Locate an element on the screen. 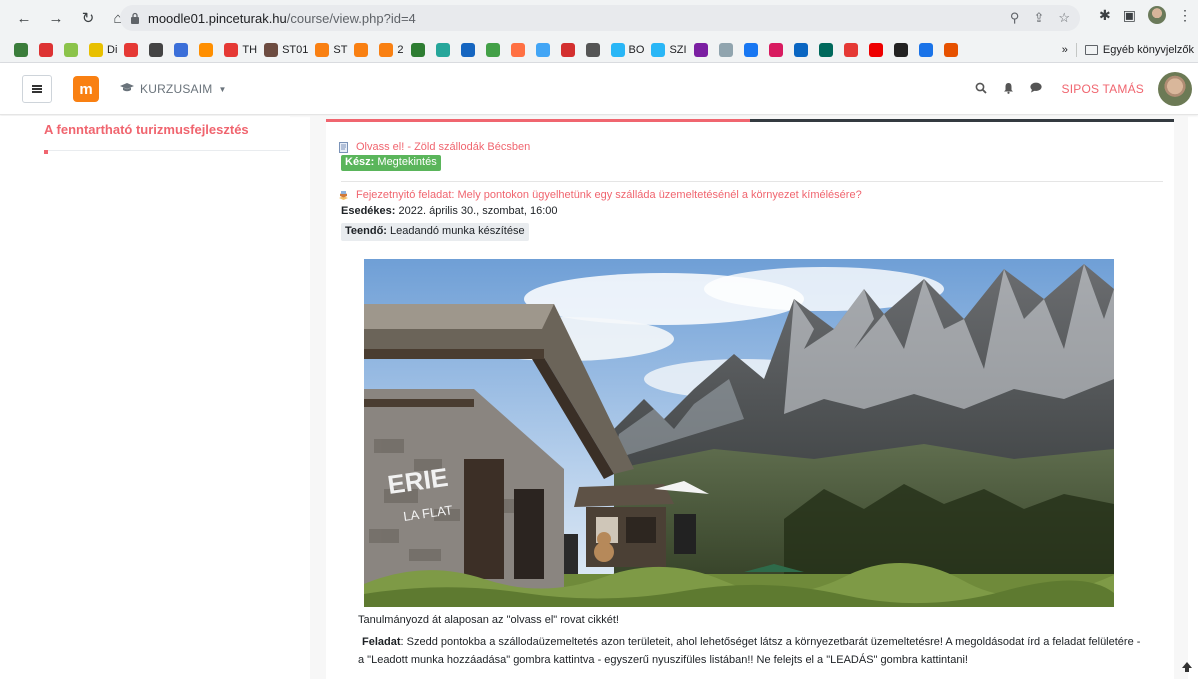  bookmark-item: 2 is located at coordinates (391, 50).